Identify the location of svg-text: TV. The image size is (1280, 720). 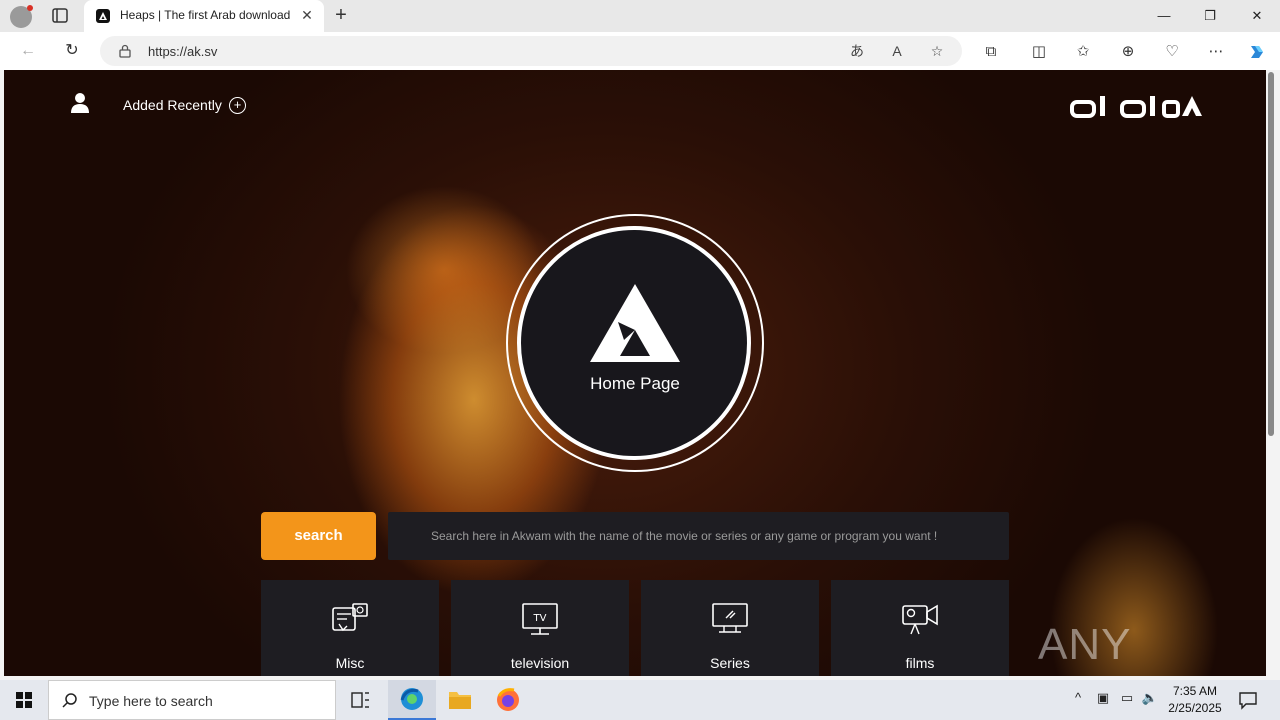
(540, 618).